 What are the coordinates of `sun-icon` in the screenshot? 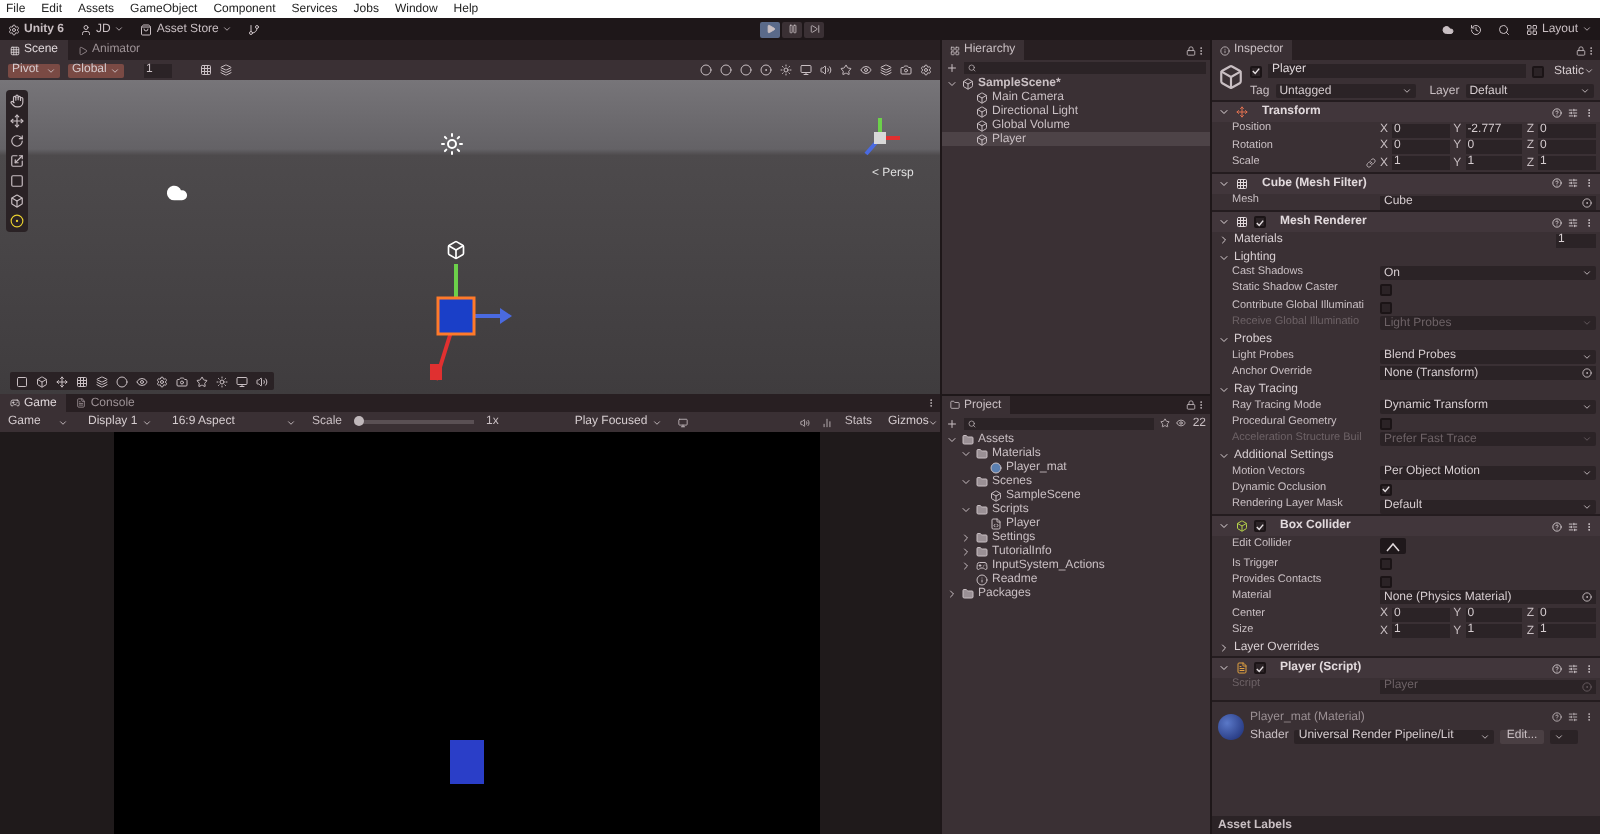 It's located at (452, 144).